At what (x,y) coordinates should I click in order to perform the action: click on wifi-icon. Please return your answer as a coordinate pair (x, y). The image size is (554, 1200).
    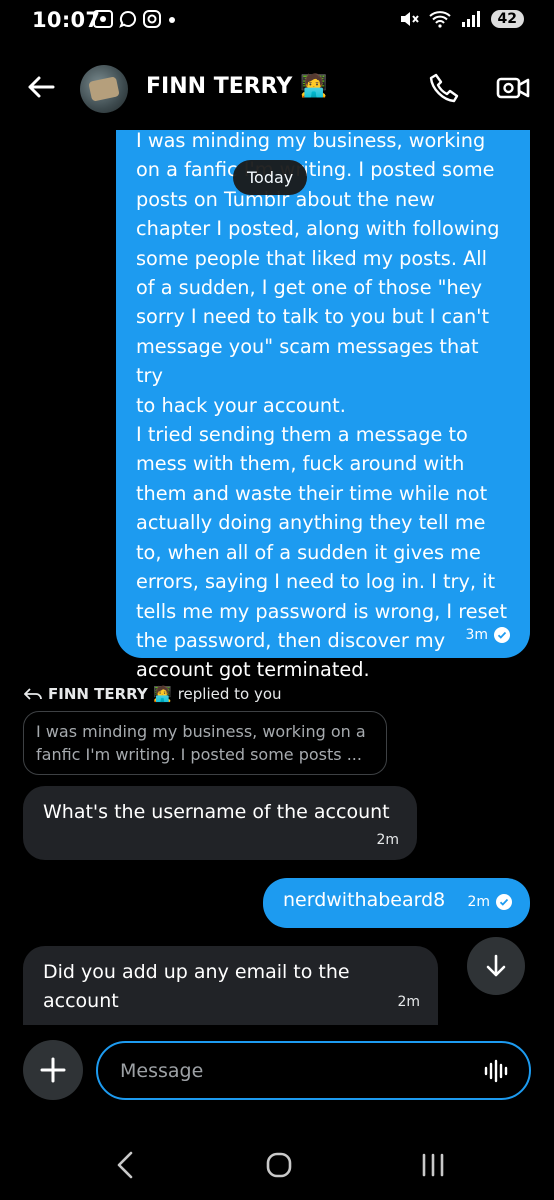
    Looking at the image, I should click on (439, 19).